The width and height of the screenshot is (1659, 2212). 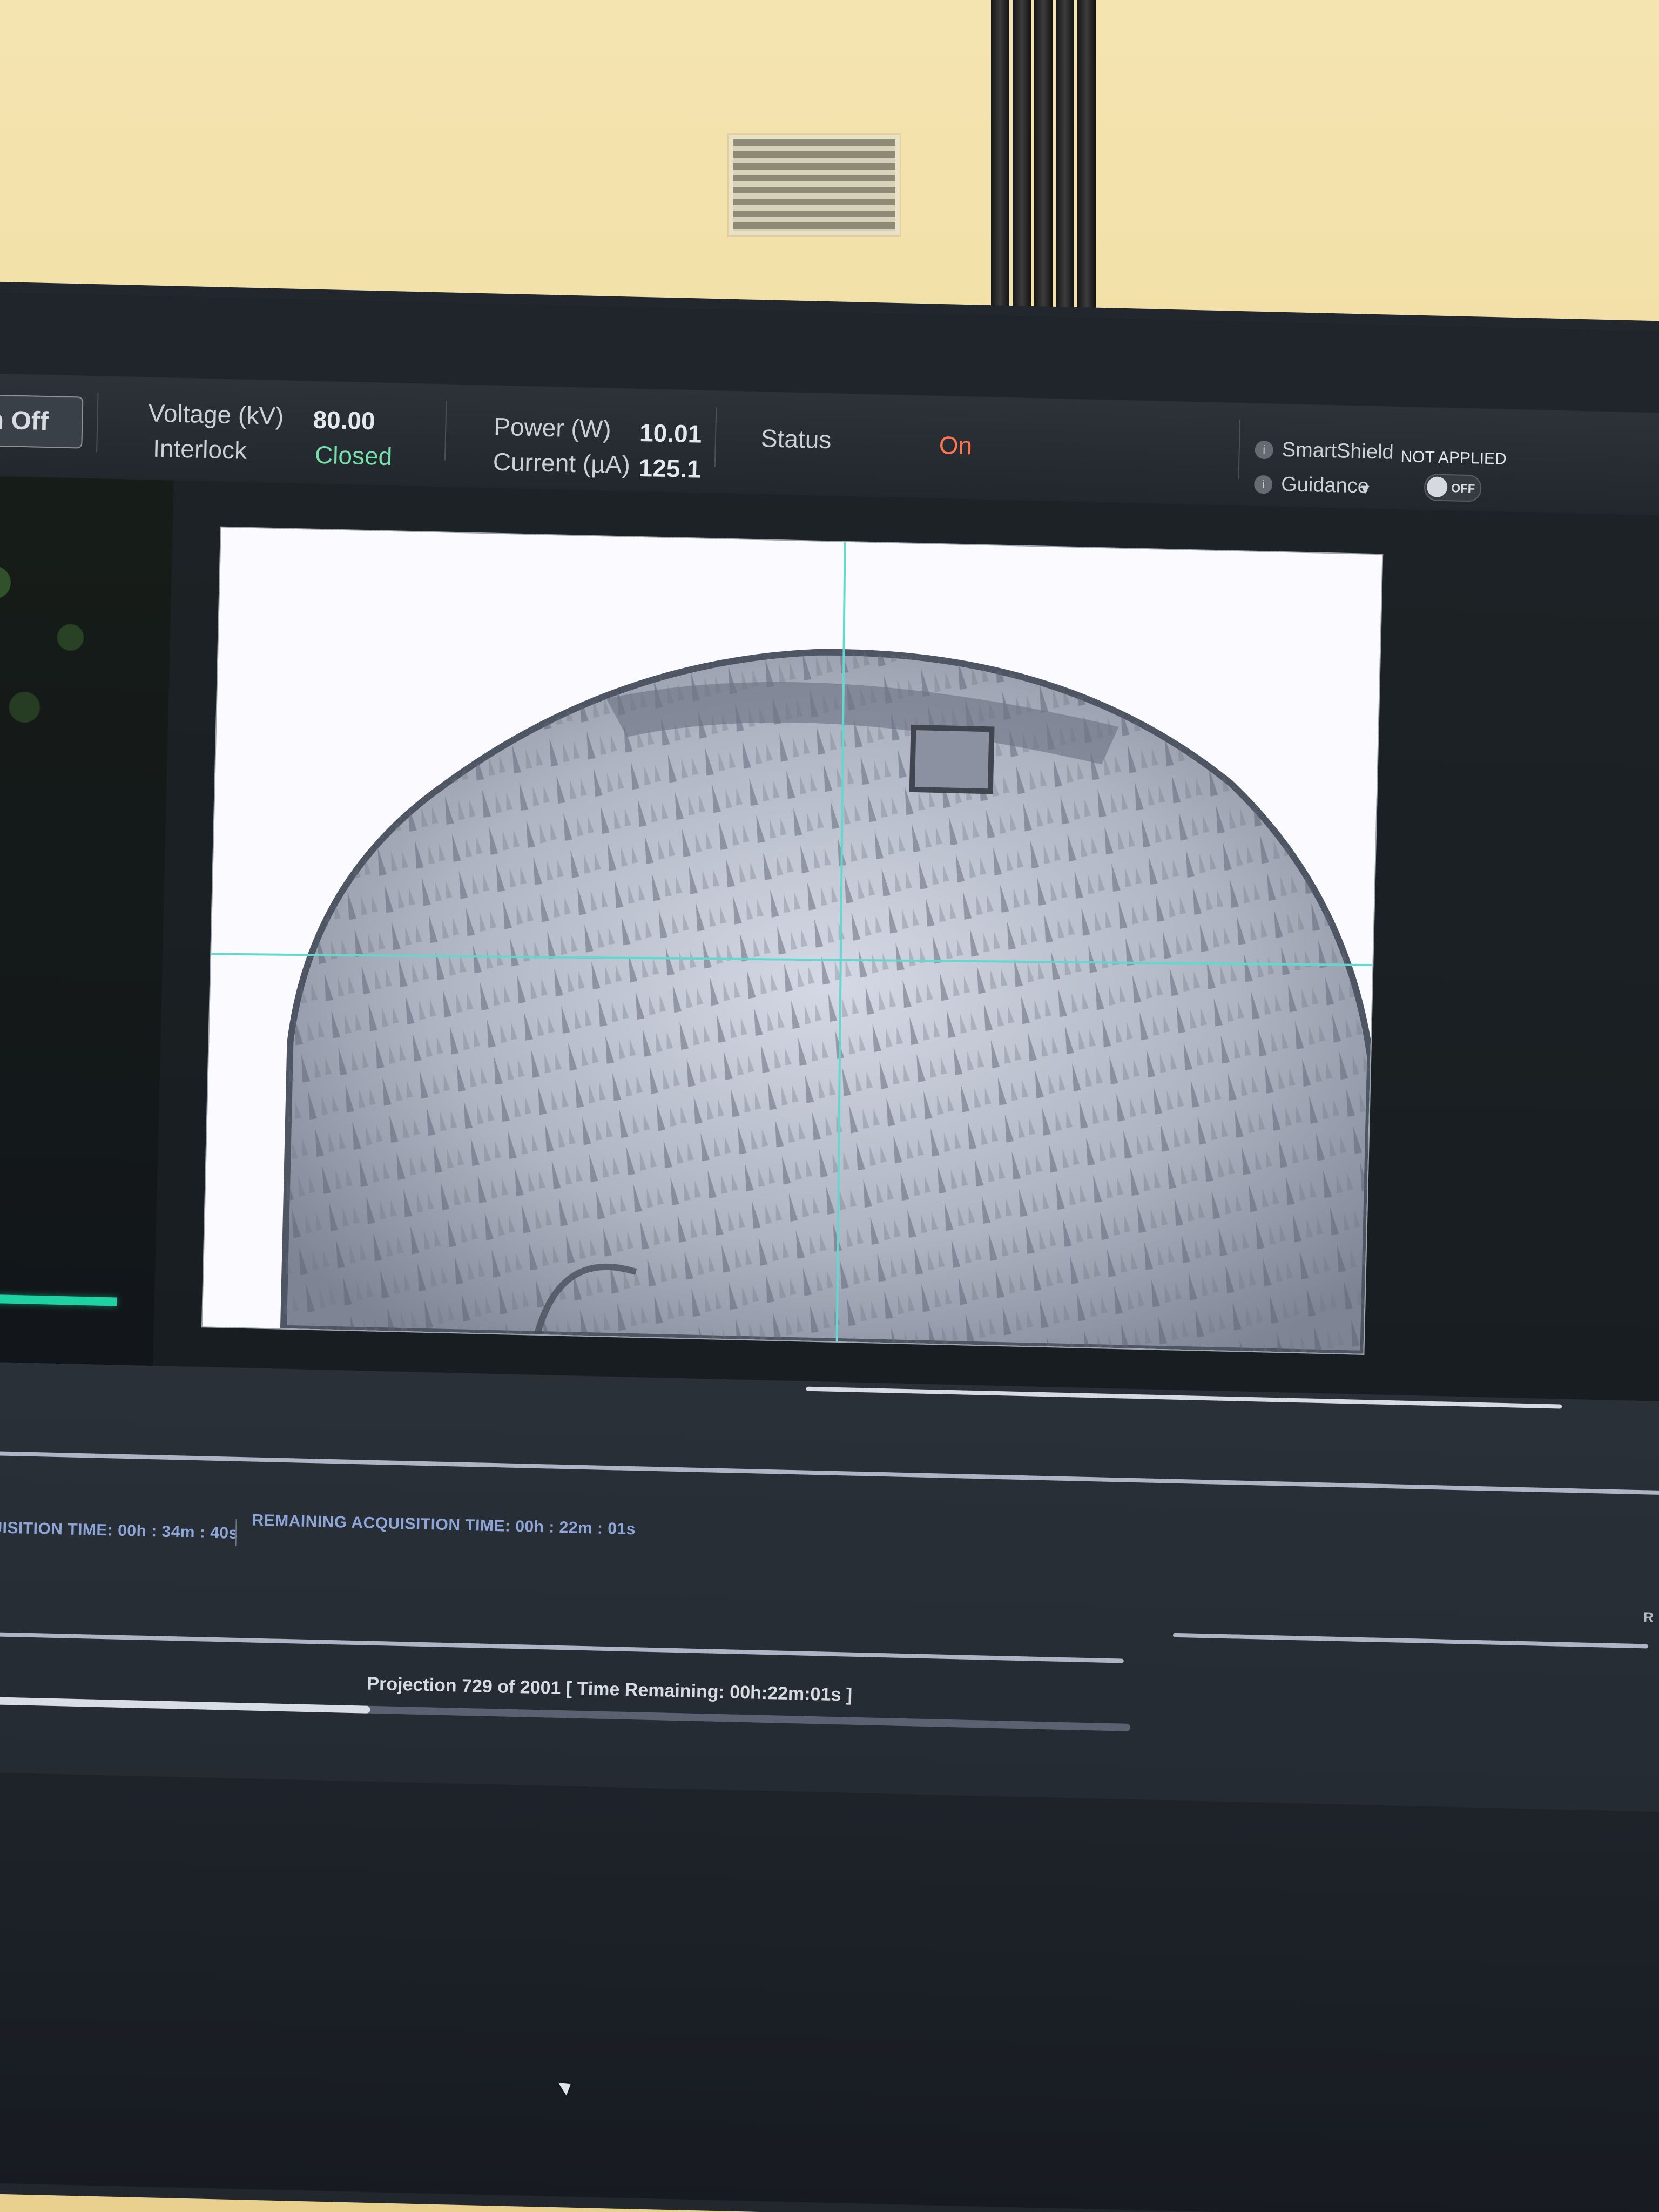 I want to click on interlock-label: Interlock, so click(x=199, y=449).